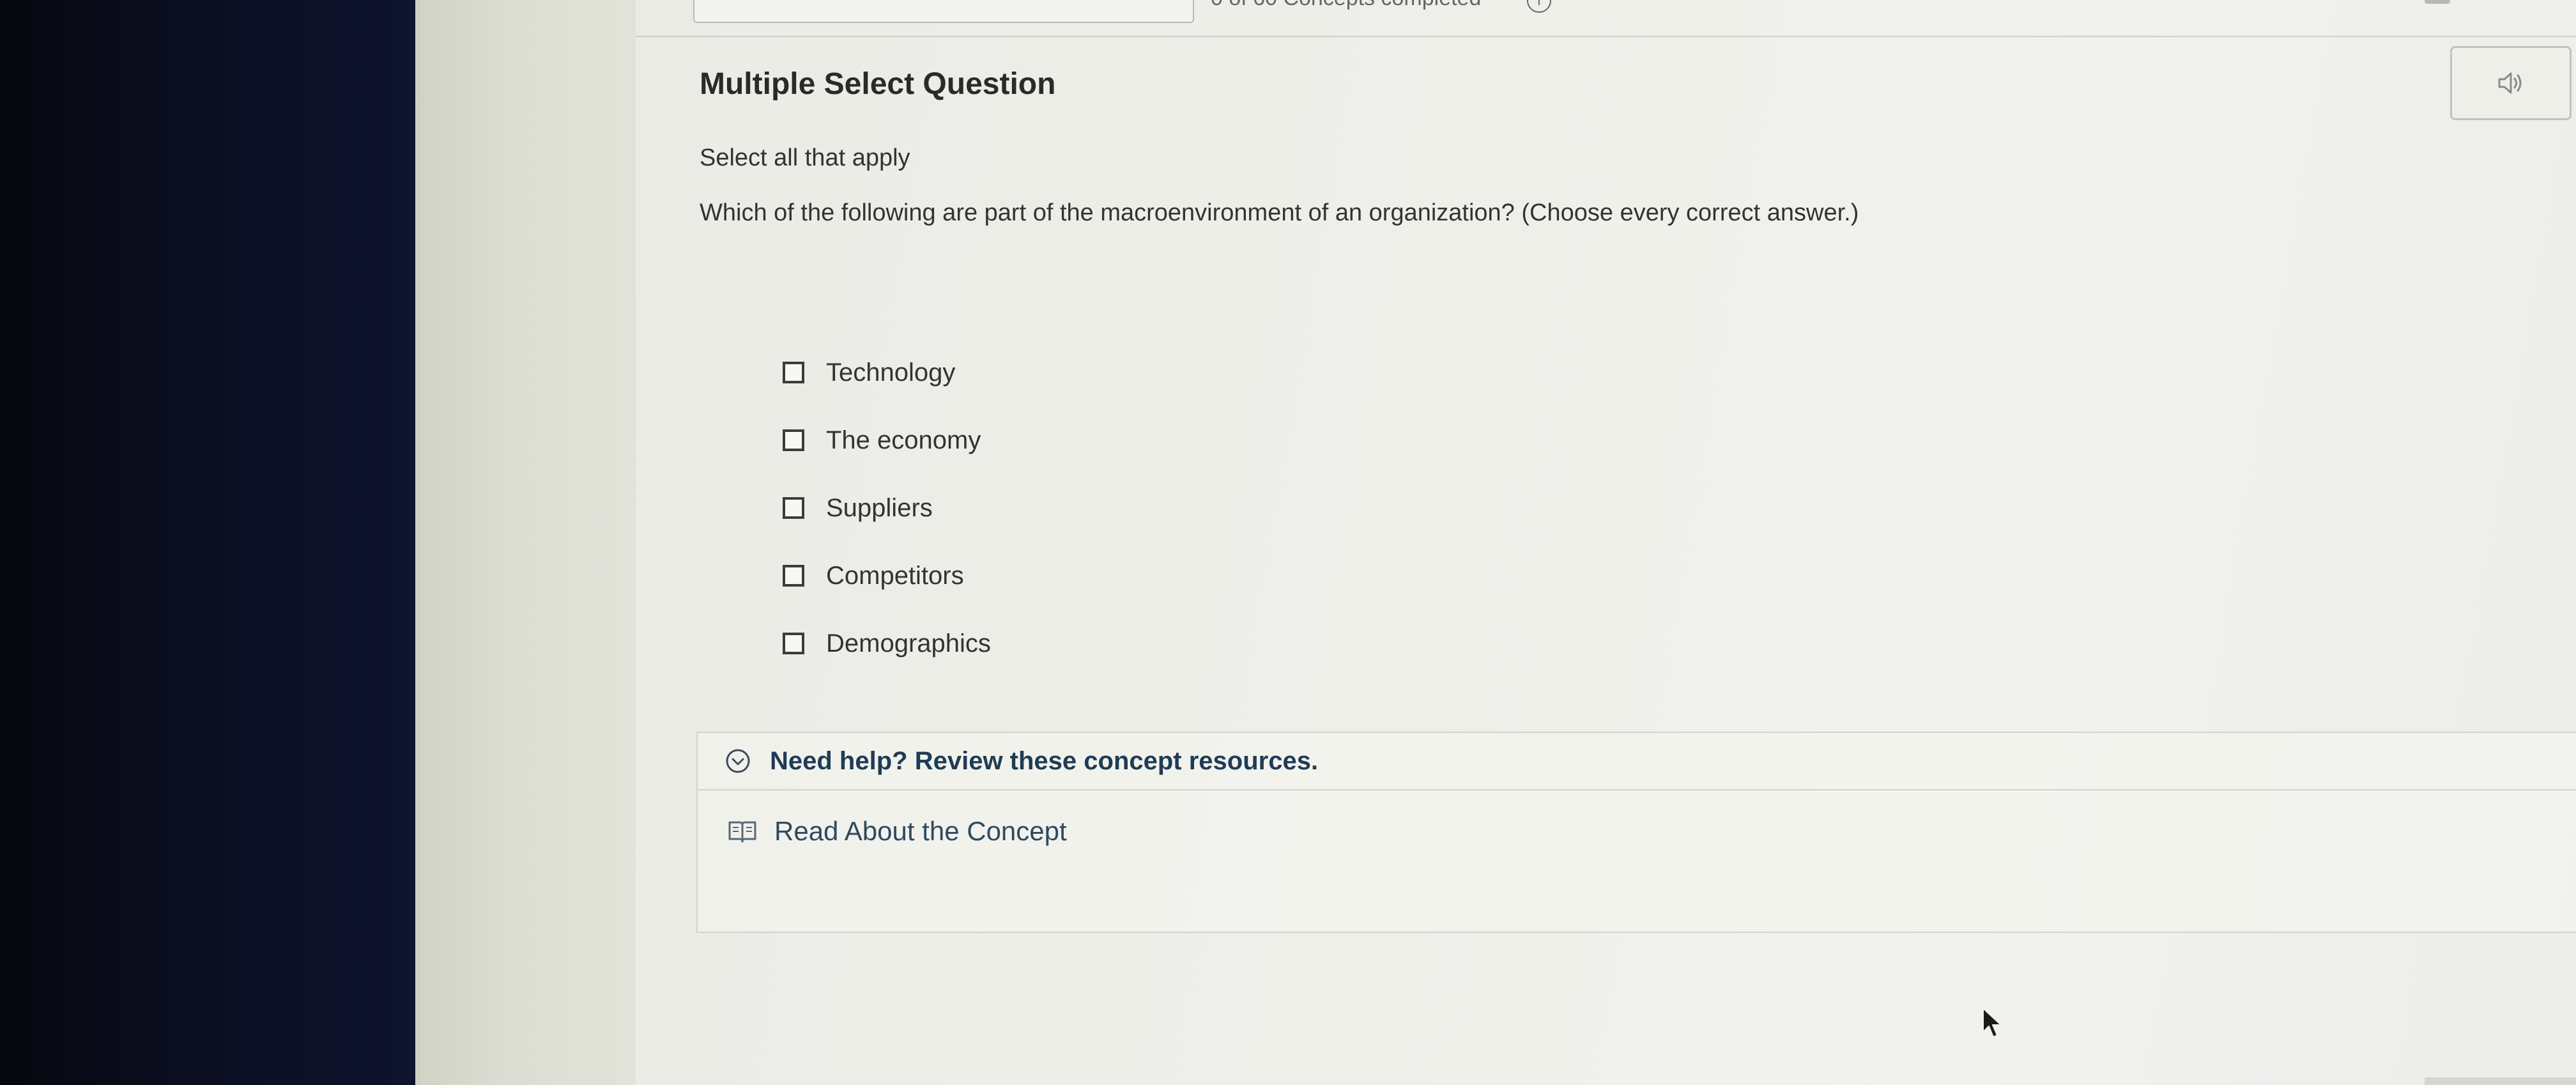  I want to click on top-bar: 0 of 60 Concepts completed i, so click(1606, 18).